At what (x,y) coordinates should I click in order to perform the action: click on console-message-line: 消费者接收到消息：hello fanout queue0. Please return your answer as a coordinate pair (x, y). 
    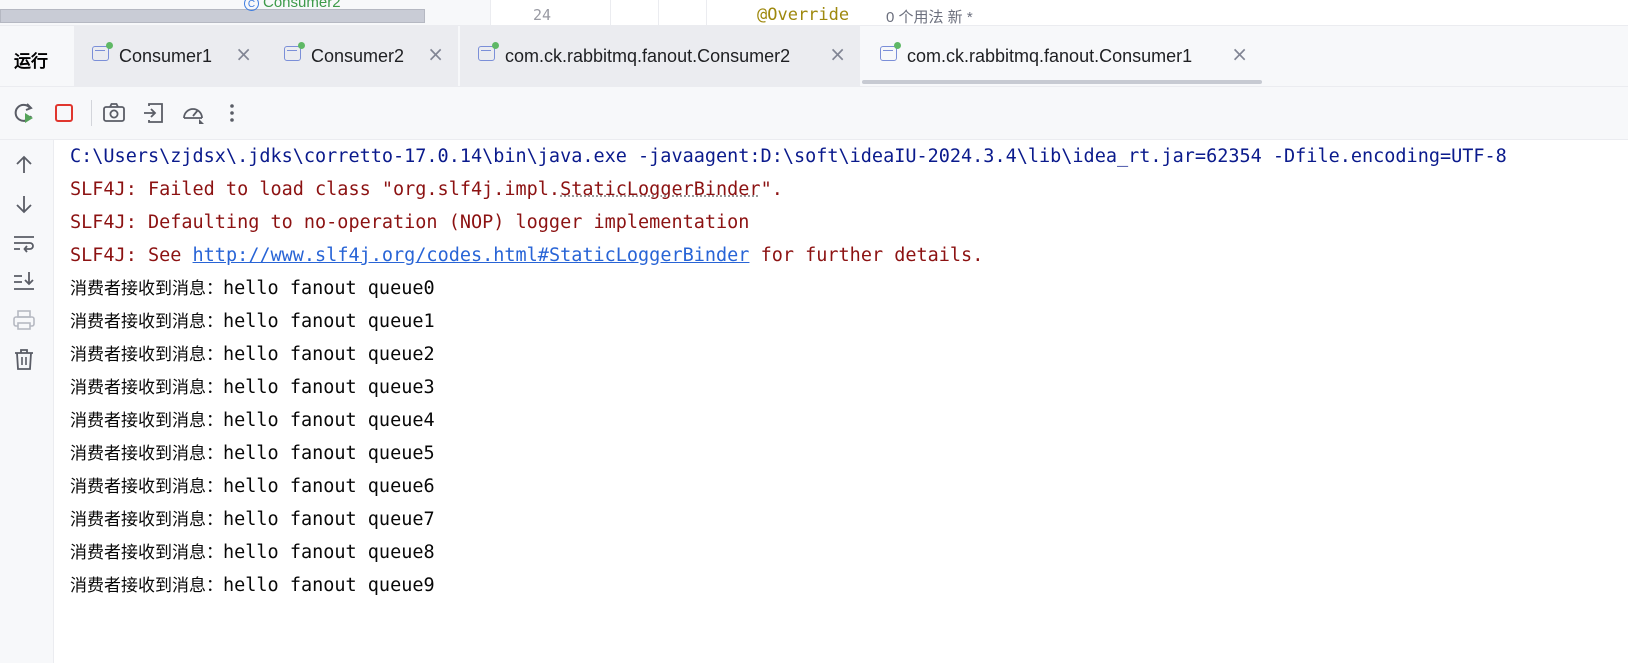
    Looking at the image, I should click on (252, 288).